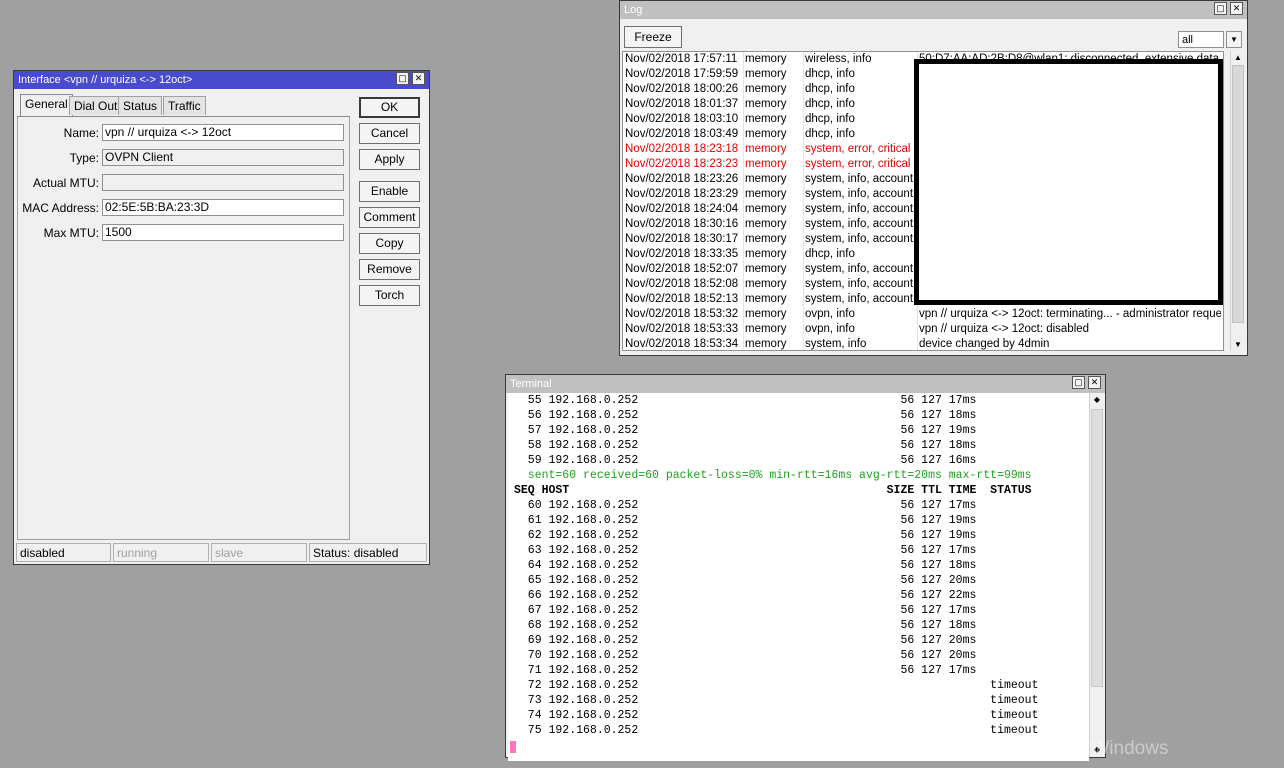 This screenshot has height=768, width=1284. Describe the element at coordinates (389, 269) in the screenshot. I see `remove-button: Remove` at that location.